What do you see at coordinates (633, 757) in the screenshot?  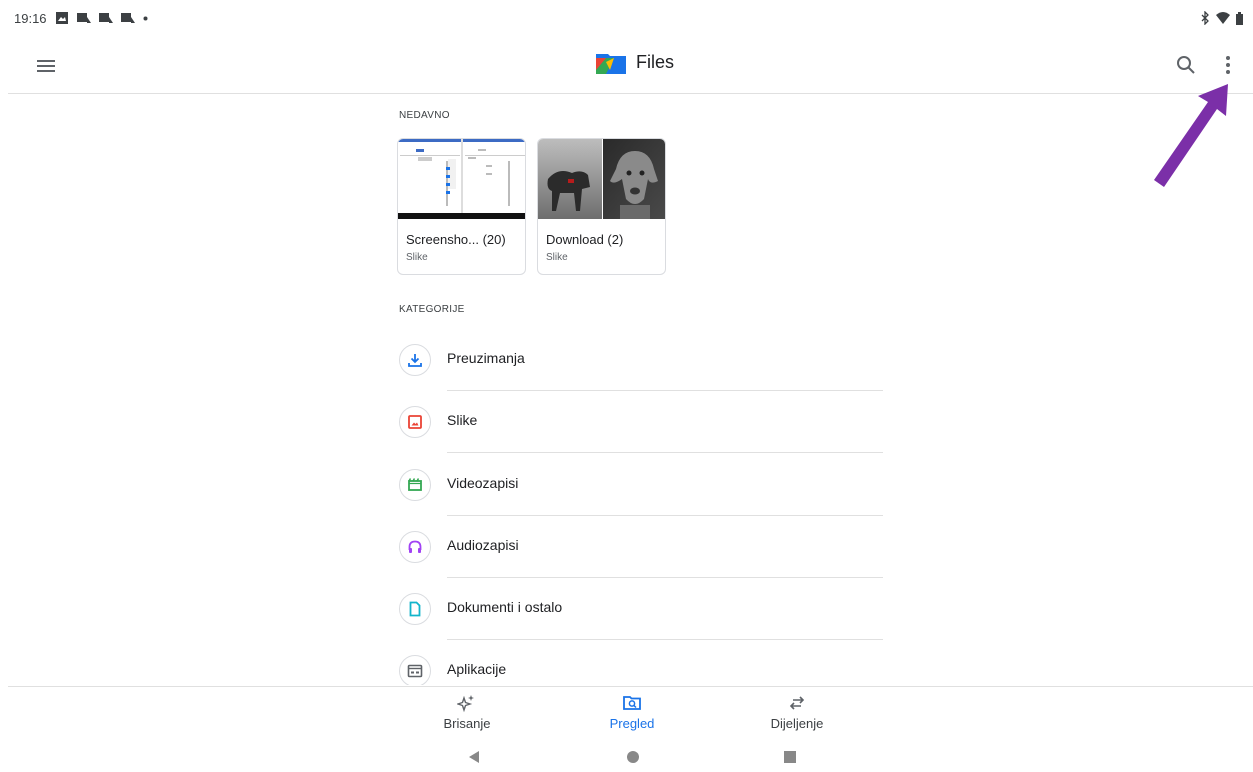 I see `home-icon` at bounding box center [633, 757].